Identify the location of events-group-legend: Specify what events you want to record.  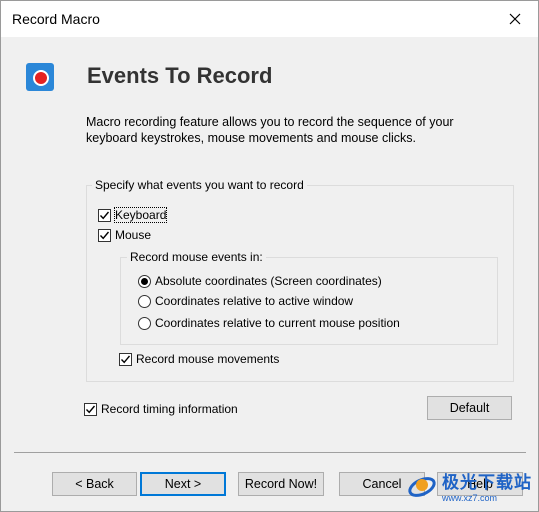
(199, 185).